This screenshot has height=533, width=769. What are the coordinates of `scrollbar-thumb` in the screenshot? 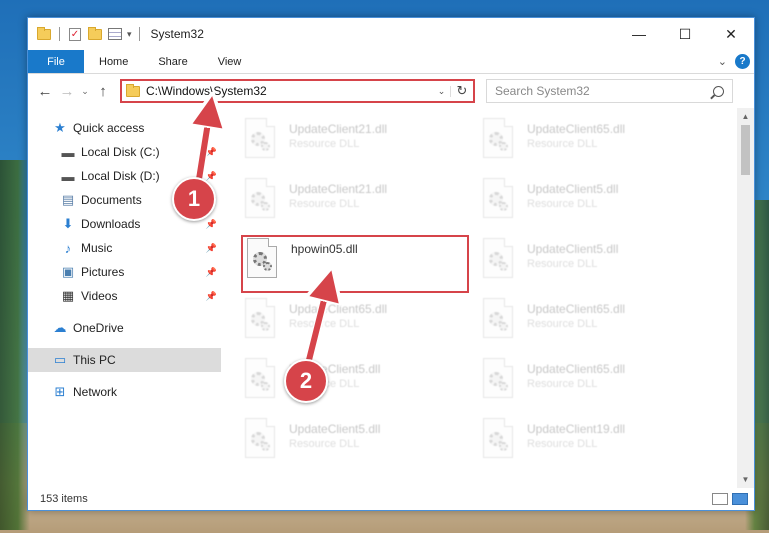 It's located at (745, 150).